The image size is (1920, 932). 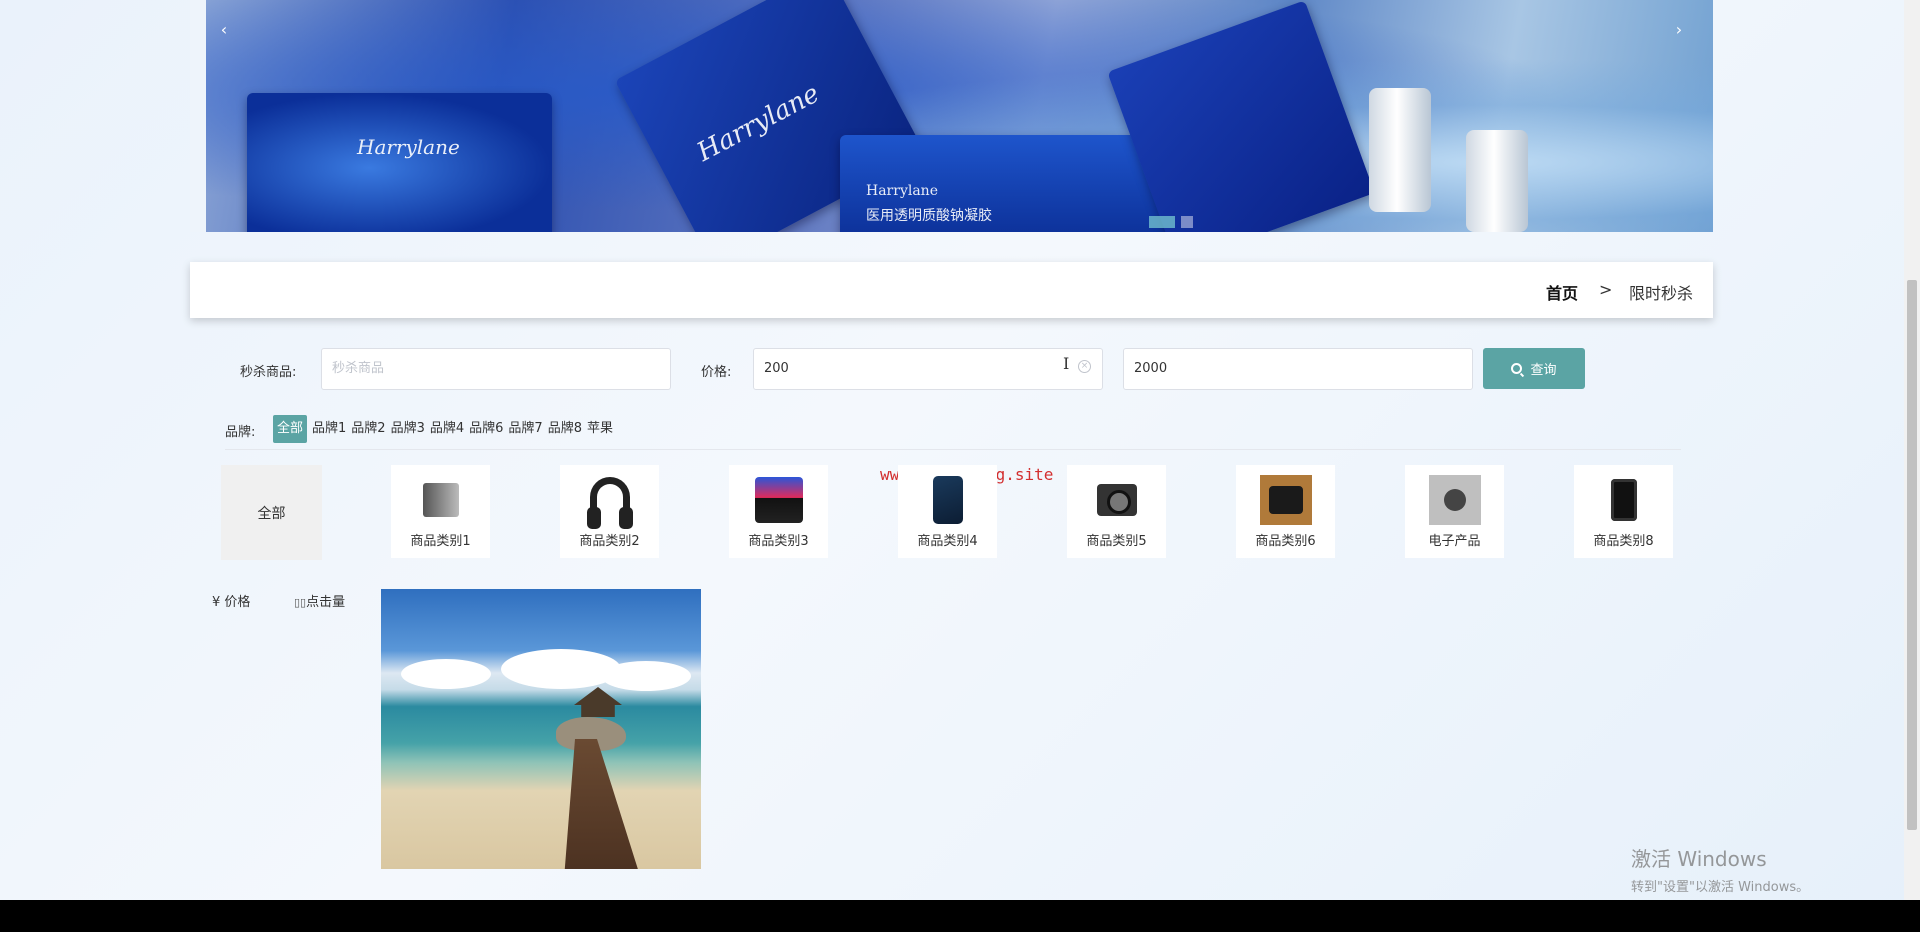 I want to click on breadcrumb-home-link: 首页, so click(x=1562, y=292).